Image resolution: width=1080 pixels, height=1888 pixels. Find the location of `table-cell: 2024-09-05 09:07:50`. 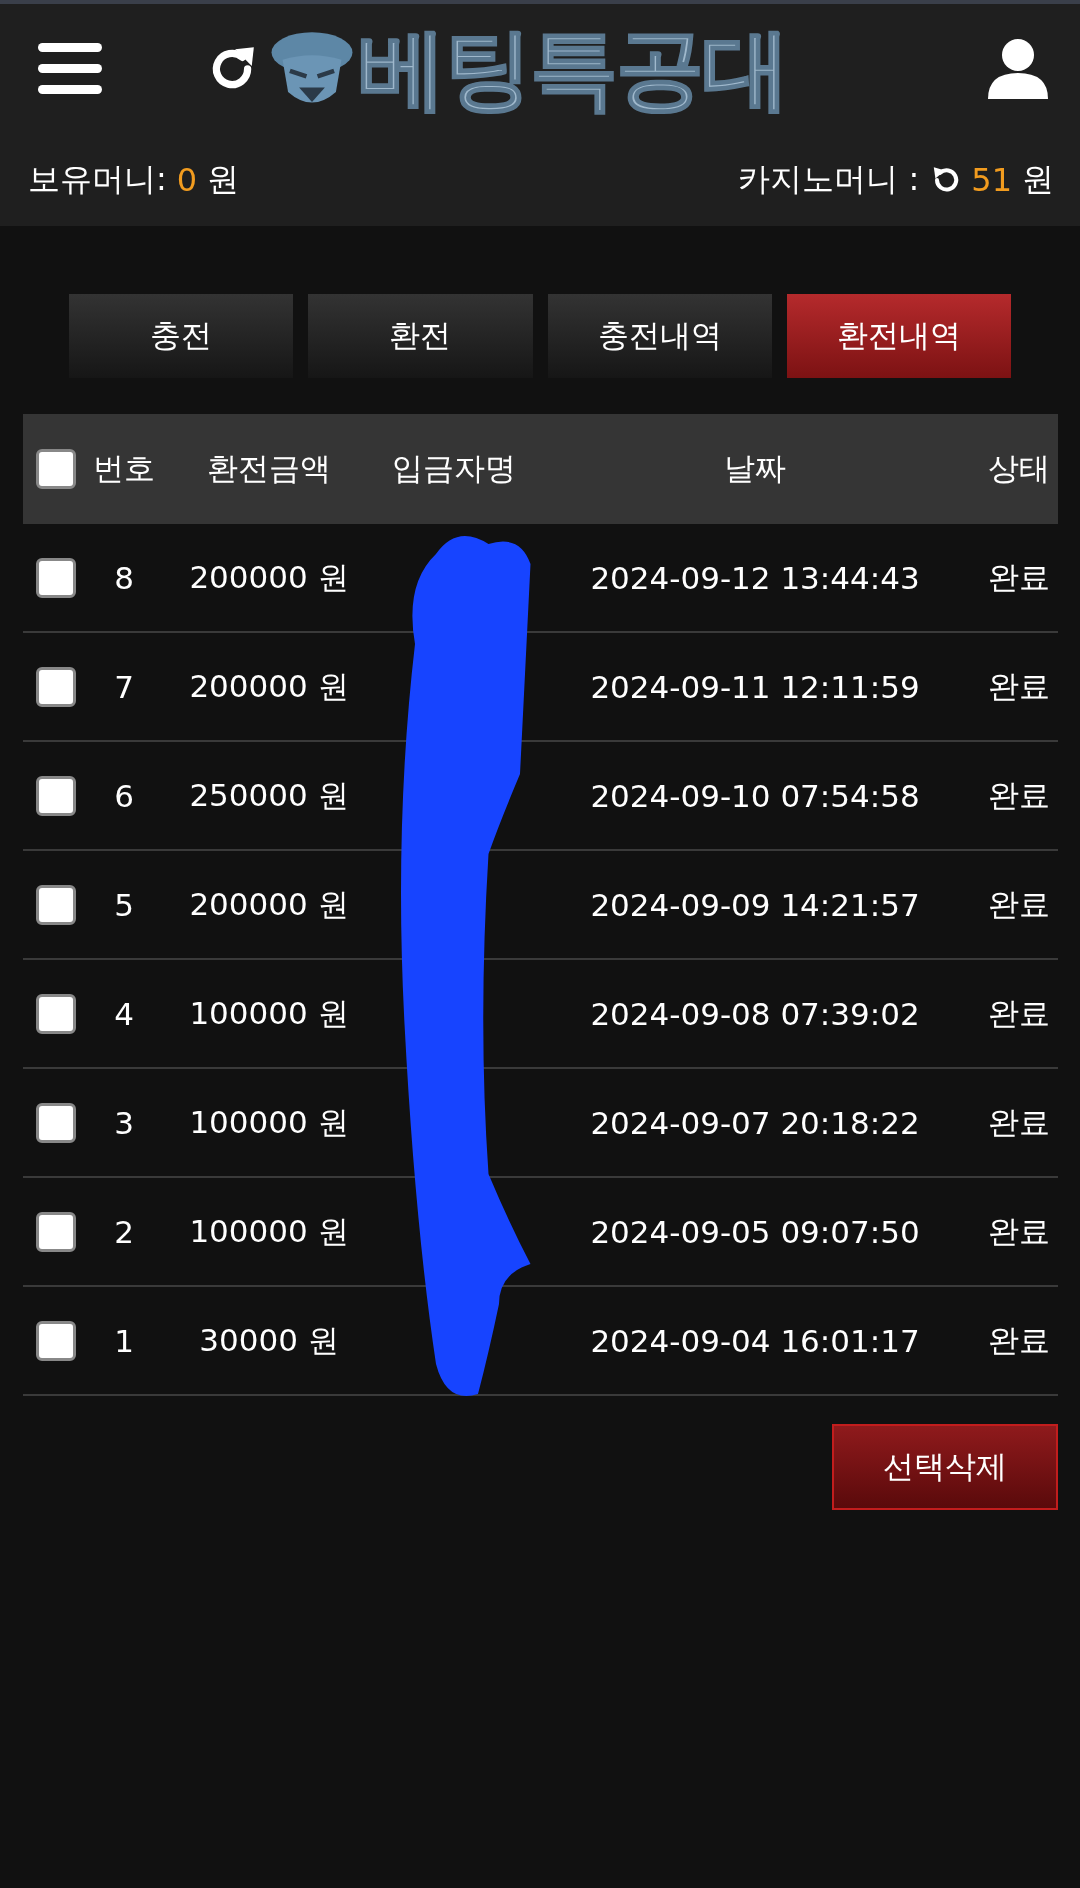

table-cell: 2024-09-05 09:07:50 is located at coordinates (755, 1231).